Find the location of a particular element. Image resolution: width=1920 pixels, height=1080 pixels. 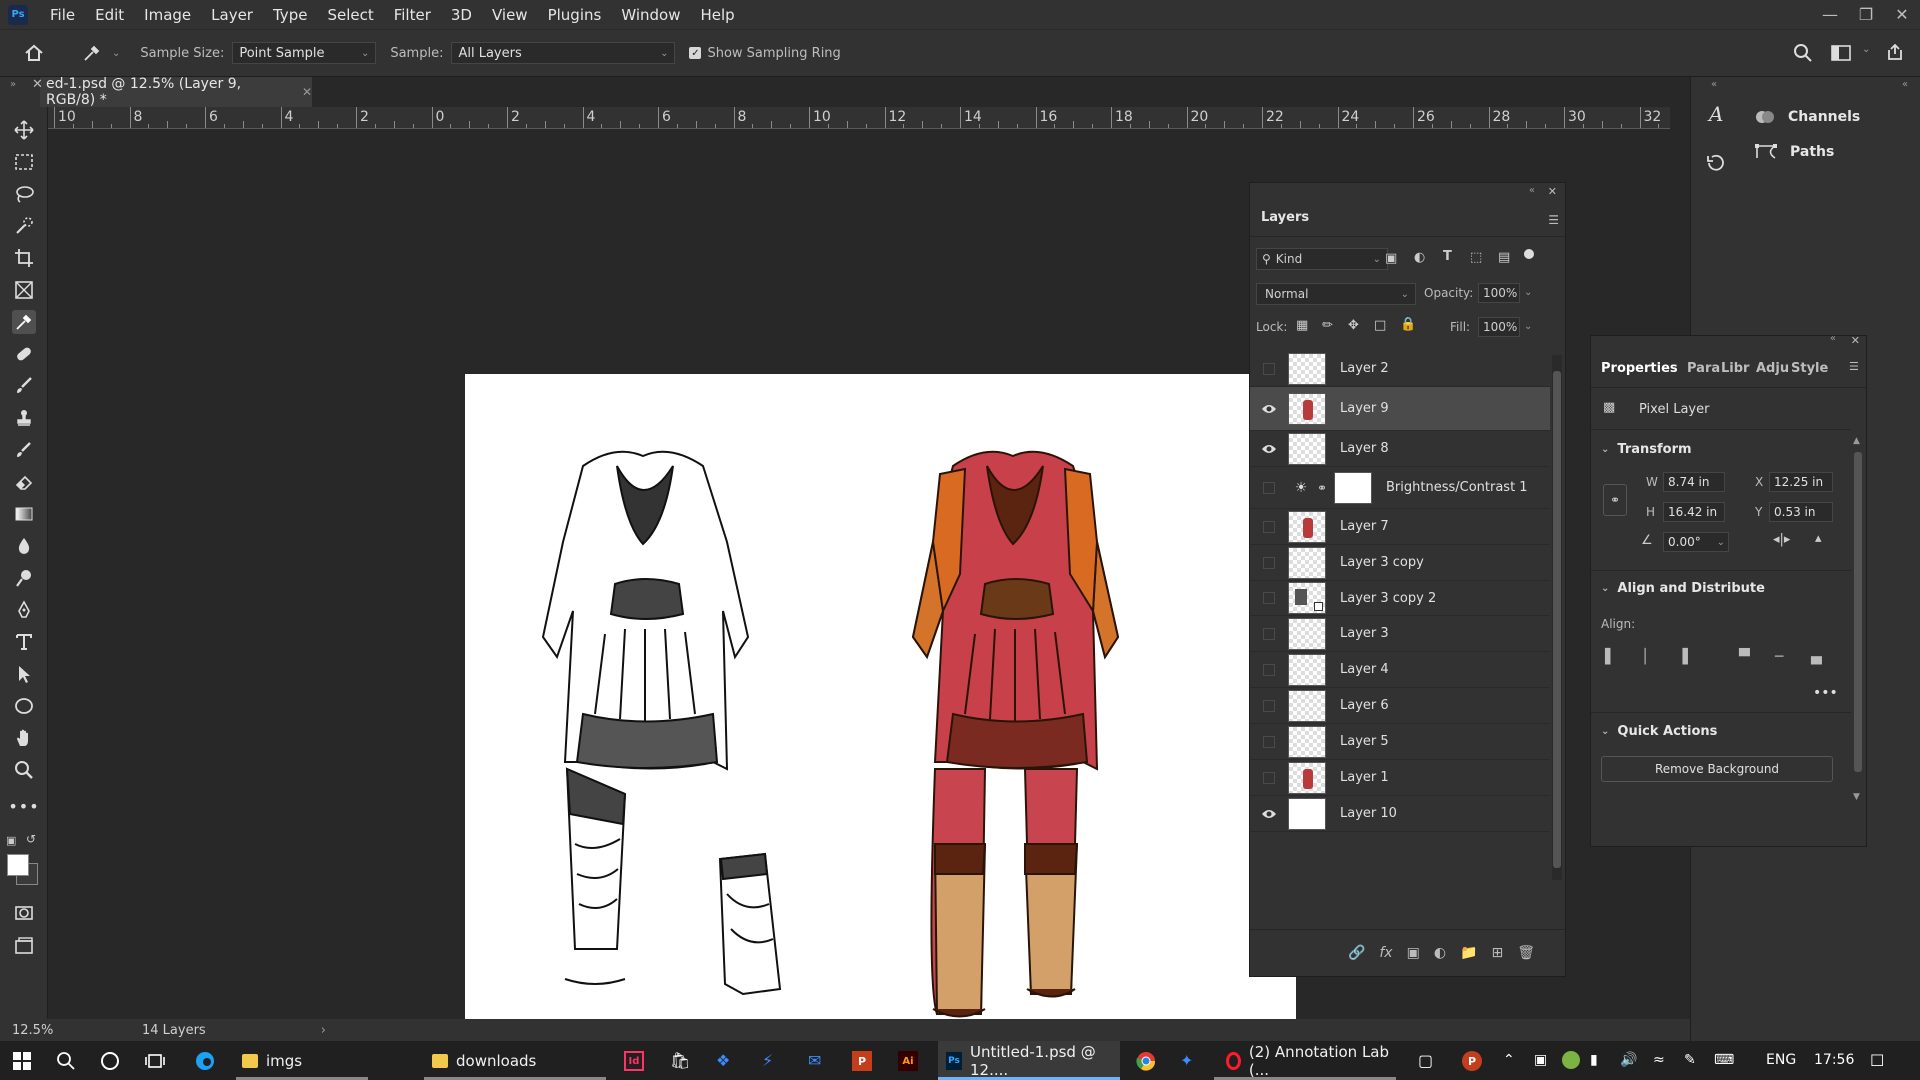

layer-row: Layer 2 is located at coordinates (1400, 369).